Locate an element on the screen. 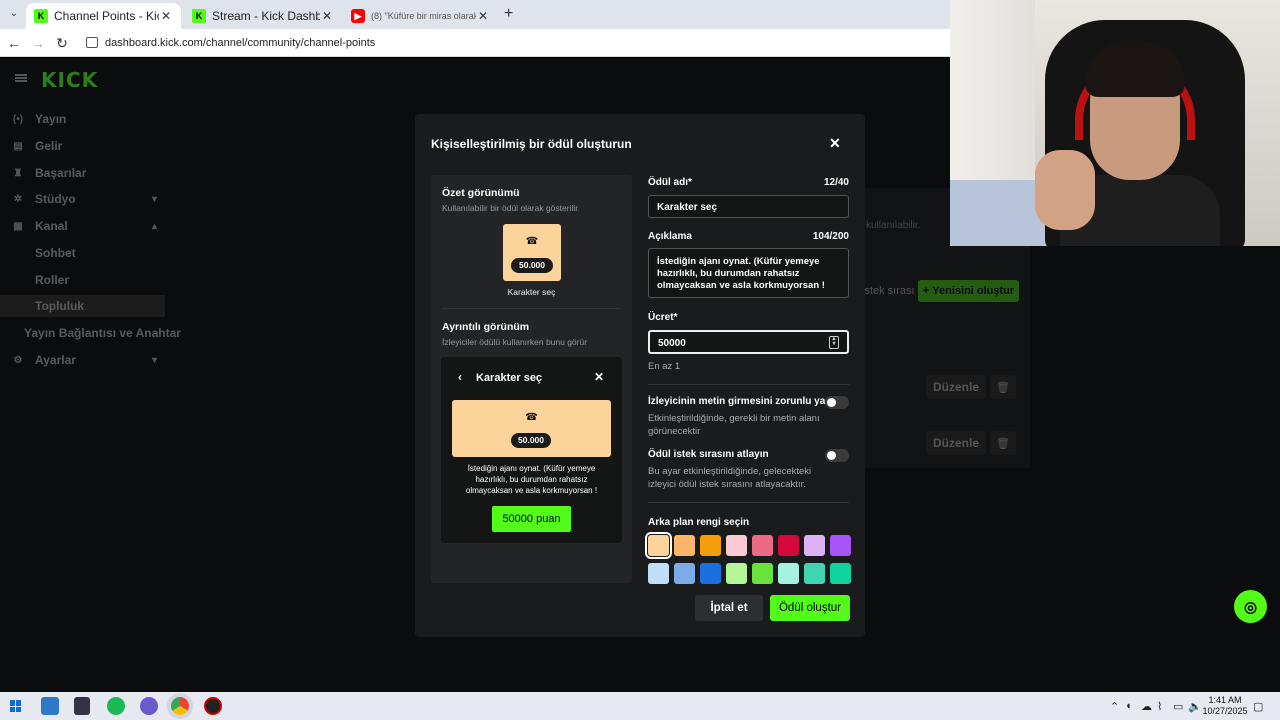 The width and height of the screenshot is (1280, 720). sidebar-item-label: Kanal is located at coordinates (51, 226).